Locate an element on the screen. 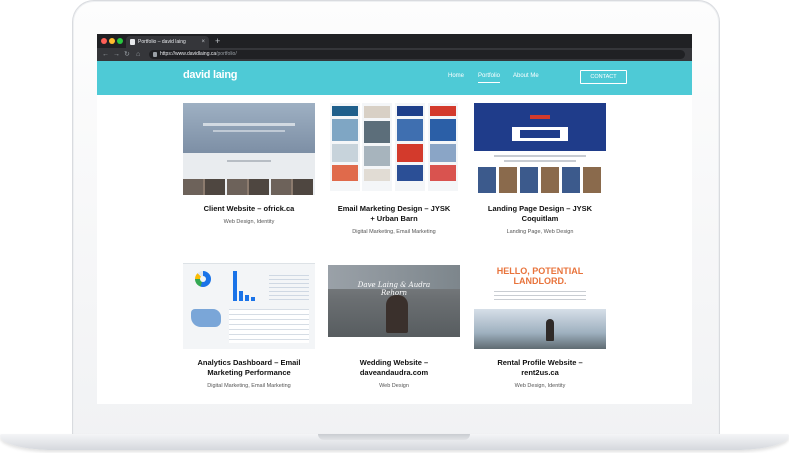 The width and height of the screenshot is (789, 453). maximize-window-icon is located at coordinates (120, 41).